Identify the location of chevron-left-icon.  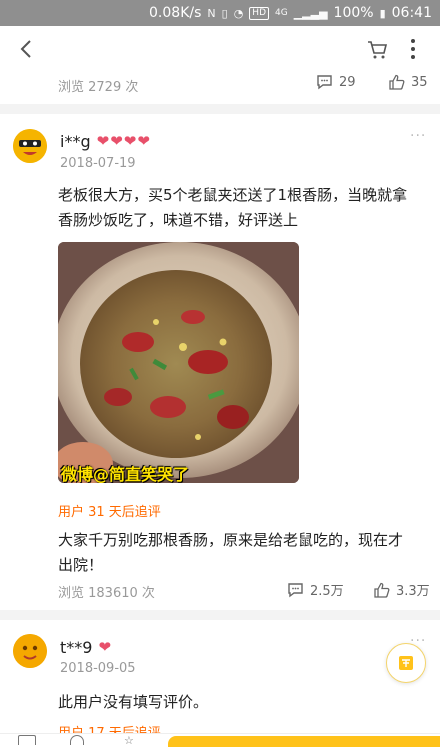
(25, 49).